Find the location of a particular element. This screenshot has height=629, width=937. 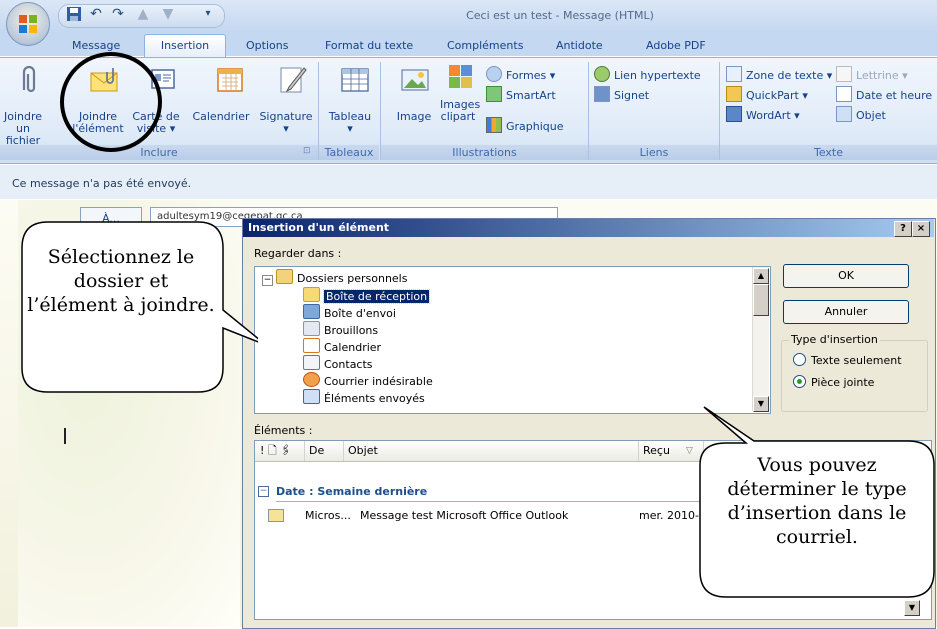

sort-icon: ▽ is located at coordinates (689, 451).